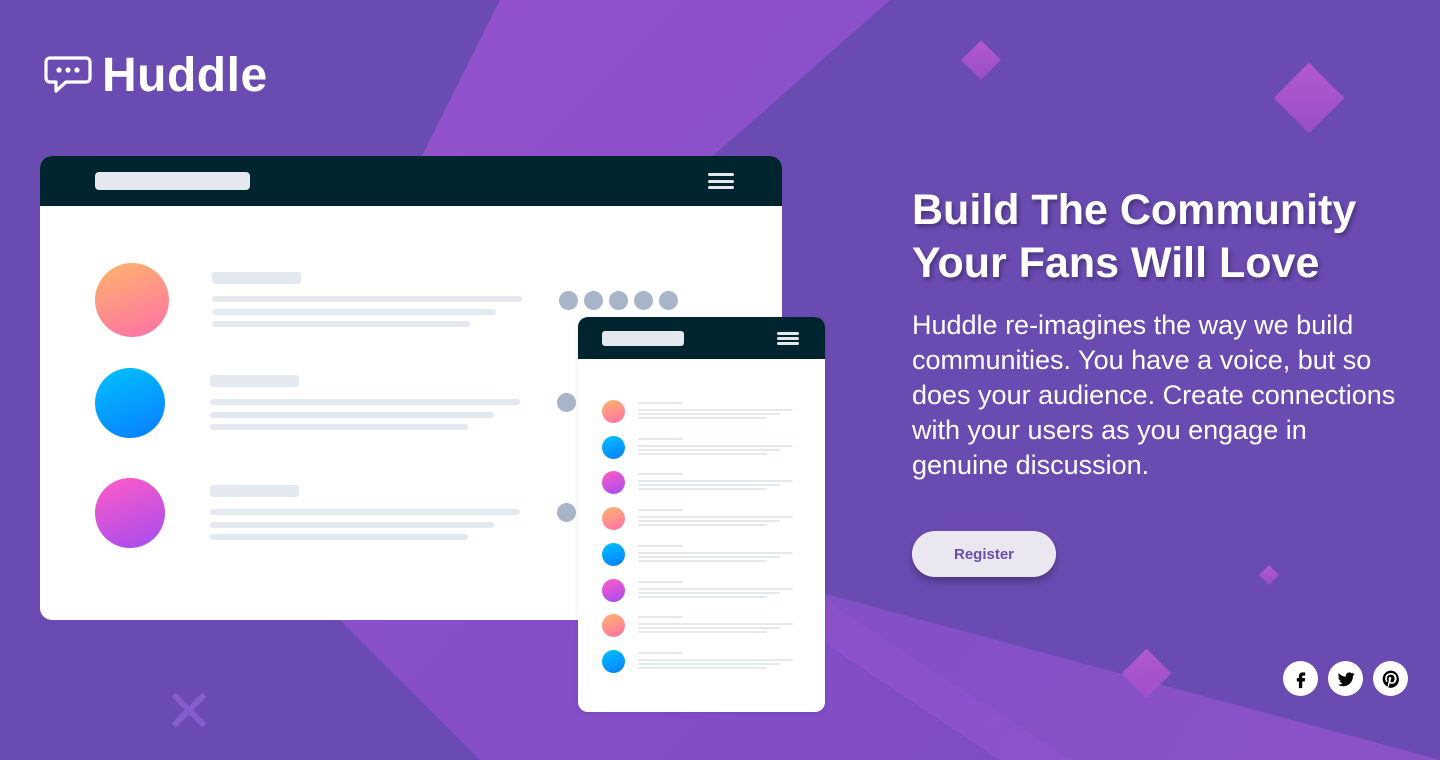  I want to click on facebook-glyph, so click(1300, 679).